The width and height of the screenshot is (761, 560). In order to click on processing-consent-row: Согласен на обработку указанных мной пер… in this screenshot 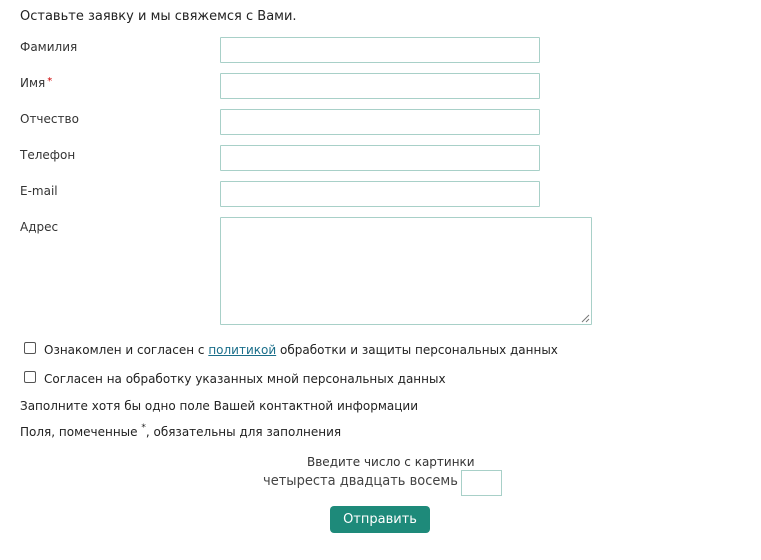, I will do `click(235, 378)`.